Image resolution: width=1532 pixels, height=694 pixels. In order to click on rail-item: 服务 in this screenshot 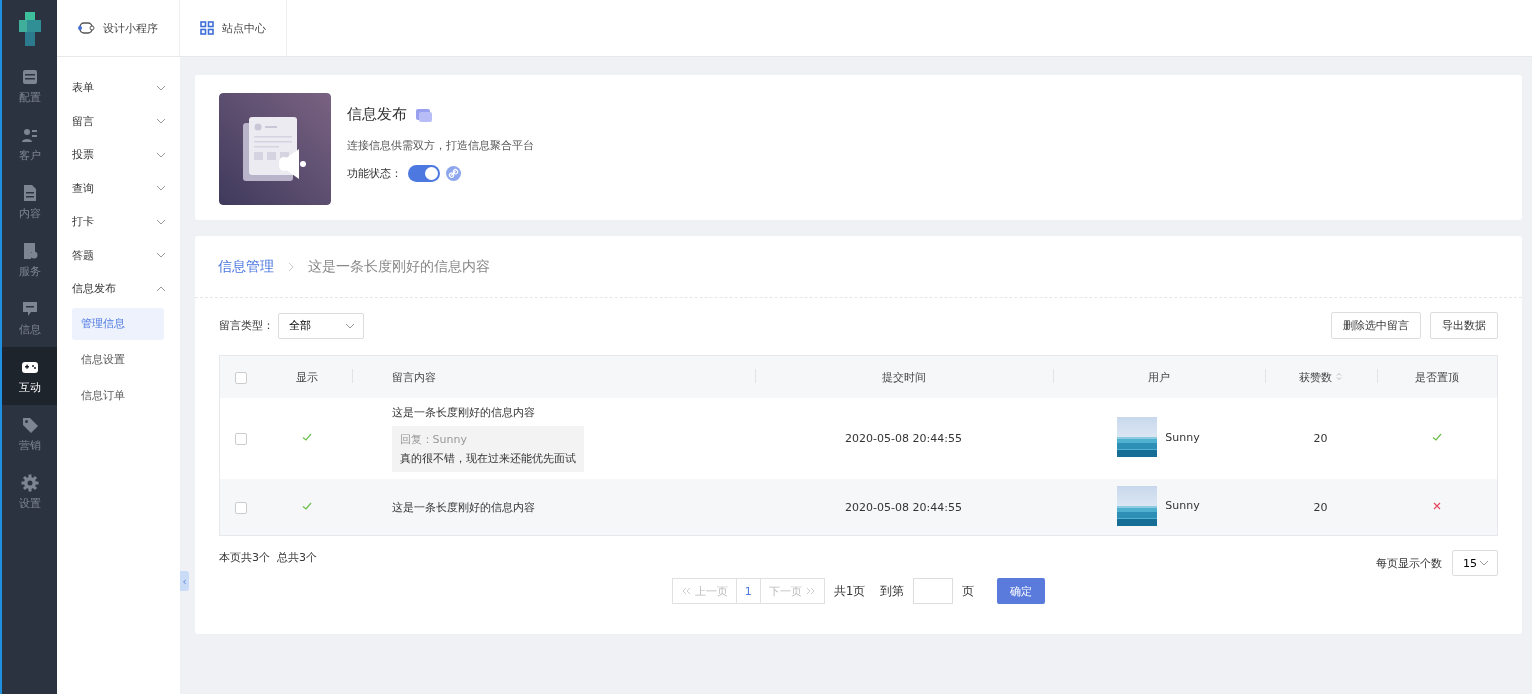, I will do `click(29, 260)`.